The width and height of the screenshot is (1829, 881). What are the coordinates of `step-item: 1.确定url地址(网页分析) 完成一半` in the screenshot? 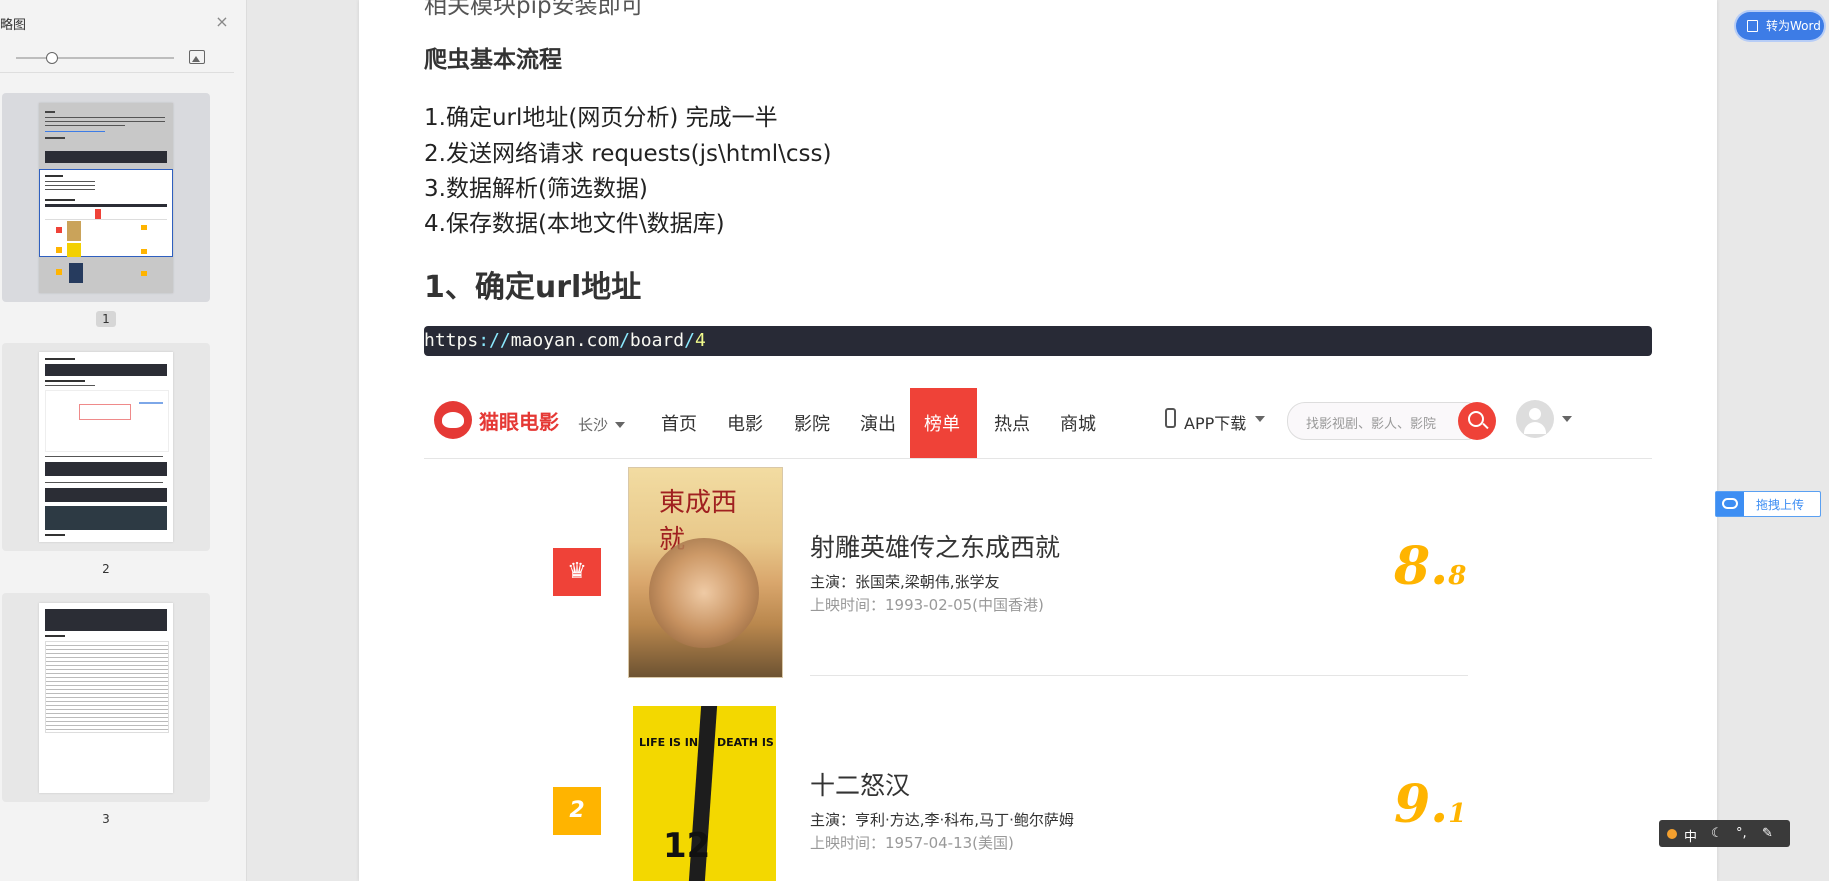 It's located at (601, 118).